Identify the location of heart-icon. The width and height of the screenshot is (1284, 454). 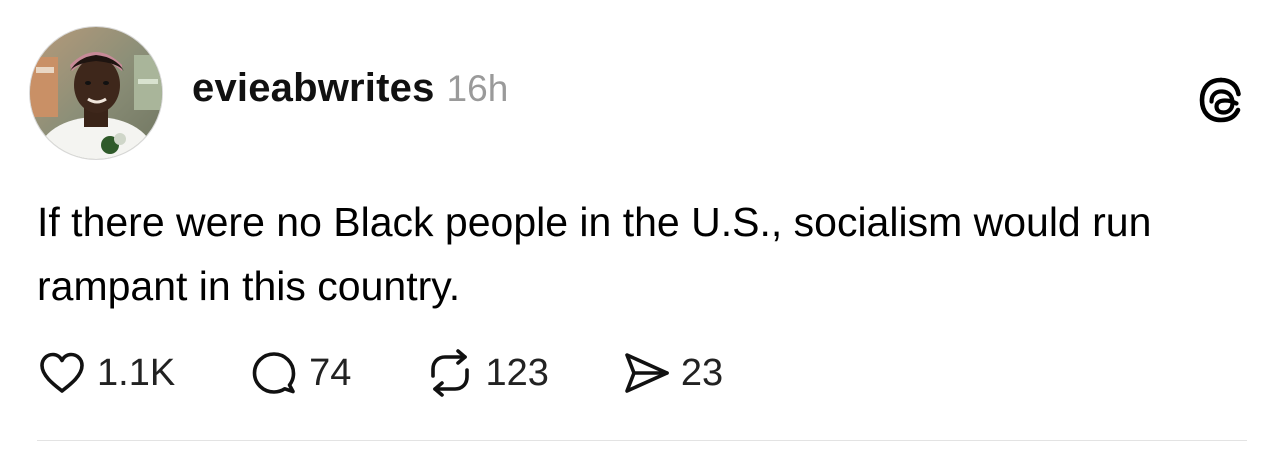
(62, 373).